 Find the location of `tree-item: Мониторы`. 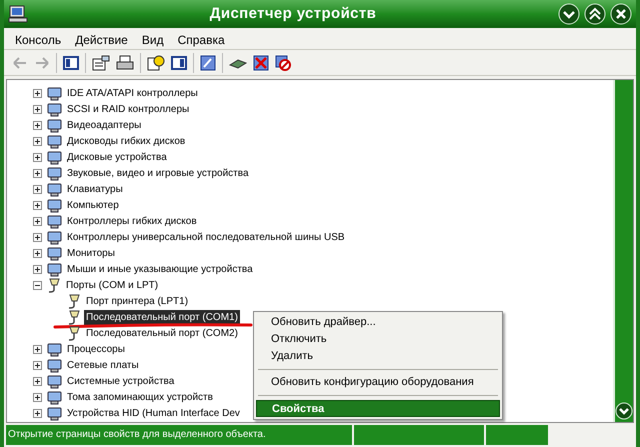

tree-item: Мониторы is located at coordinates (91, 253).